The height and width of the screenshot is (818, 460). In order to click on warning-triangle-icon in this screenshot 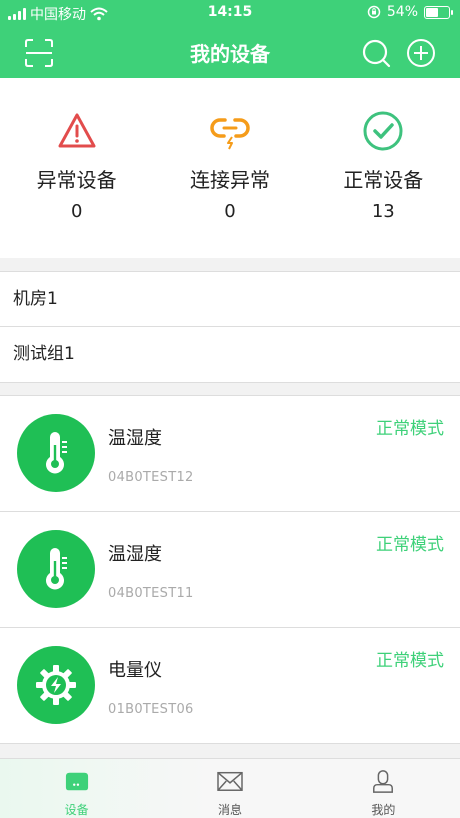, I will do `click(77, 130)`.